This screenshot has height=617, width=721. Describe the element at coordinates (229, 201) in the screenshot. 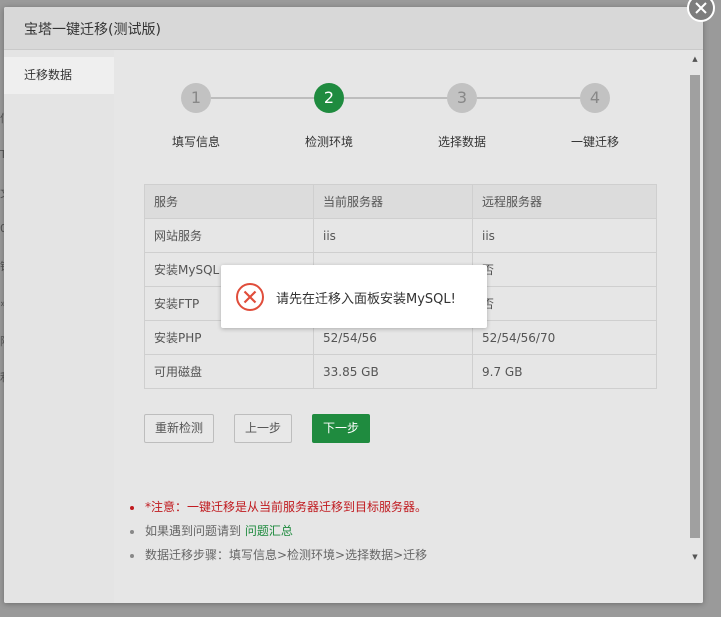

I see `column-header: 服务` at that location.